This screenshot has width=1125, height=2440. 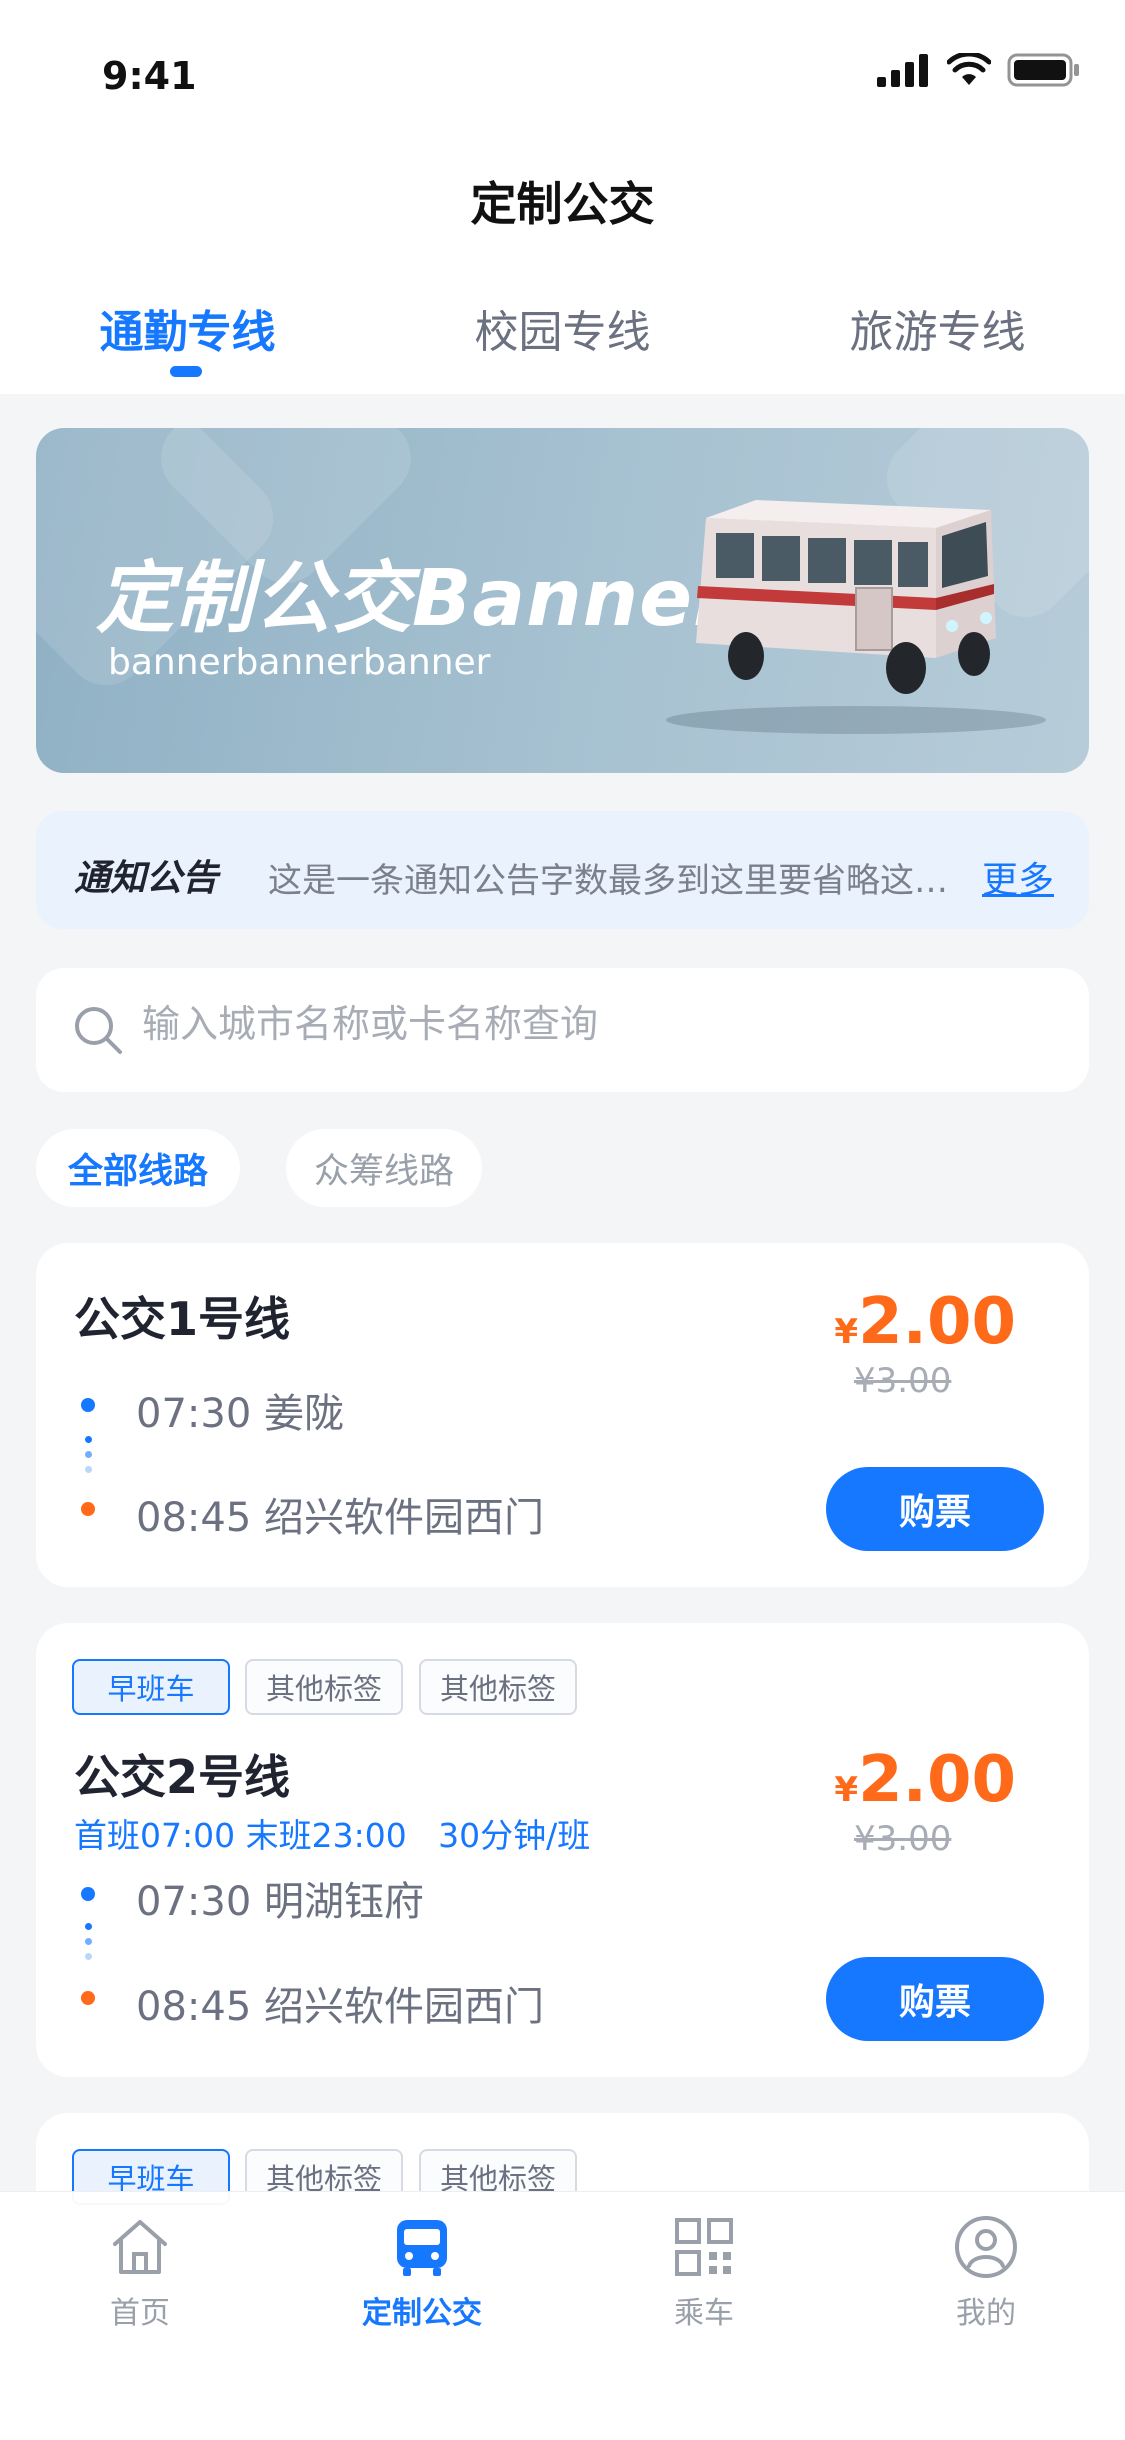 What do you see at coordinates (986, 2247) in the screenshot?
I see `profile-icon` at bounding box center [986, 2247].